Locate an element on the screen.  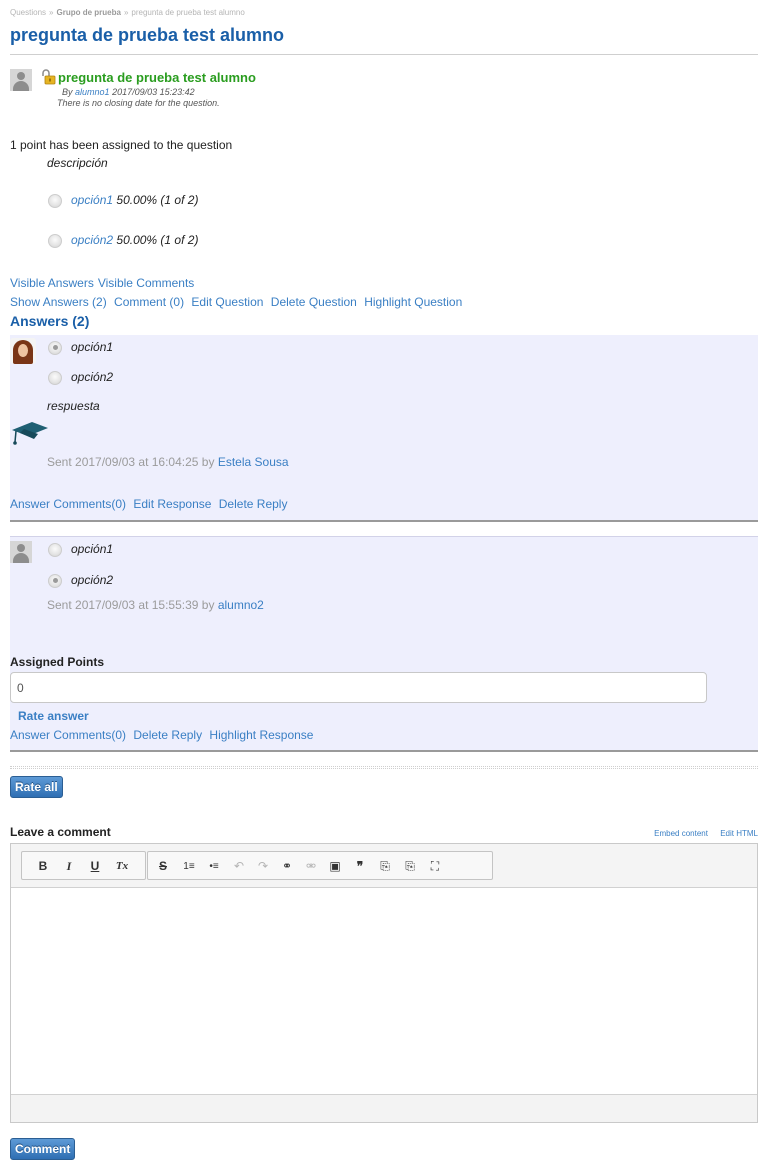
embed-content-link: Embed content is located at coordinates (681, 833).